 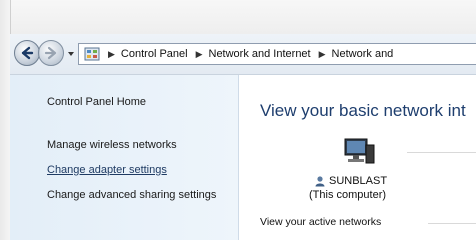 I want to click on forward-arrow-icon, so click(x=50, y=53).